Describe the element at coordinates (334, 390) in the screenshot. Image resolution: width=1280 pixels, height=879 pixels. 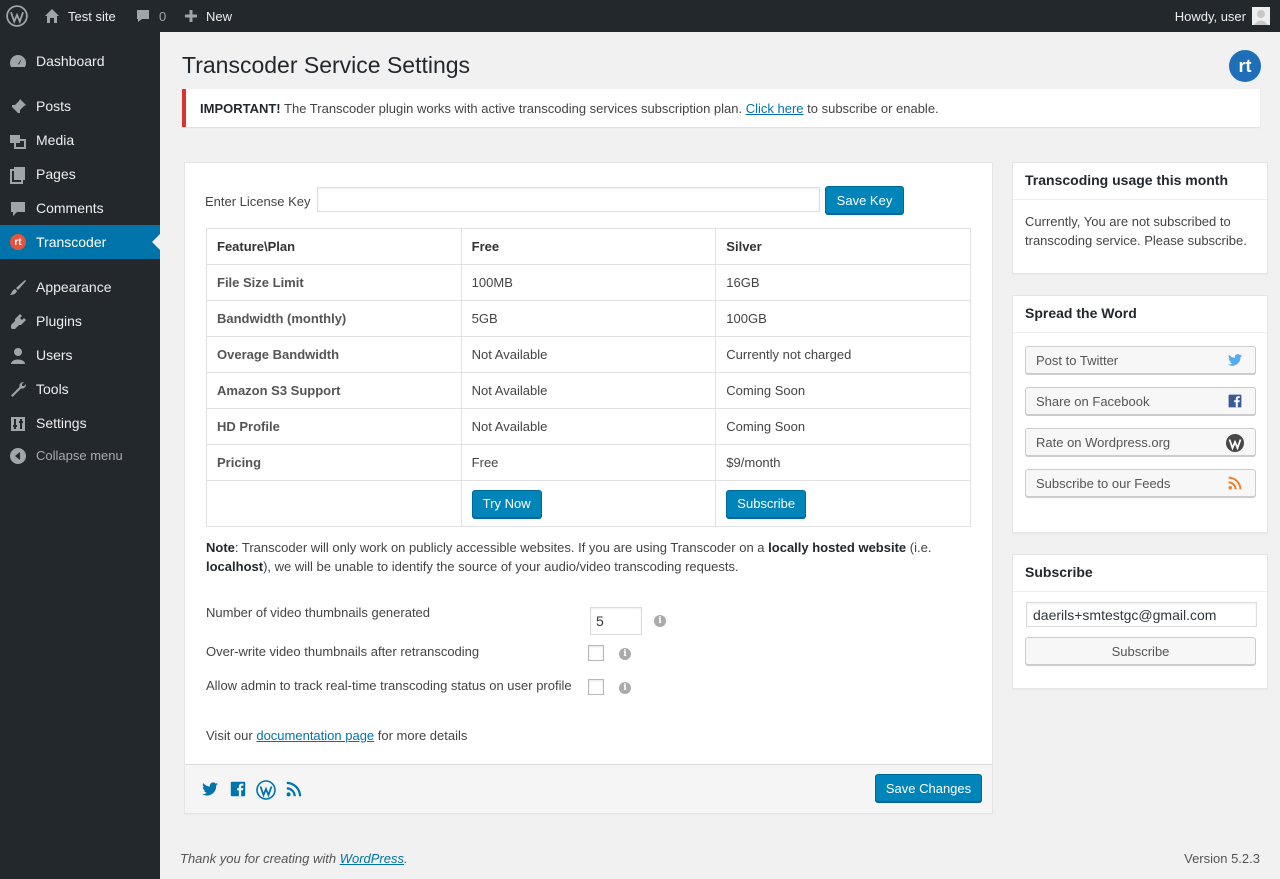
I see `table-row-feature: Amazon S3 Support` at that location.